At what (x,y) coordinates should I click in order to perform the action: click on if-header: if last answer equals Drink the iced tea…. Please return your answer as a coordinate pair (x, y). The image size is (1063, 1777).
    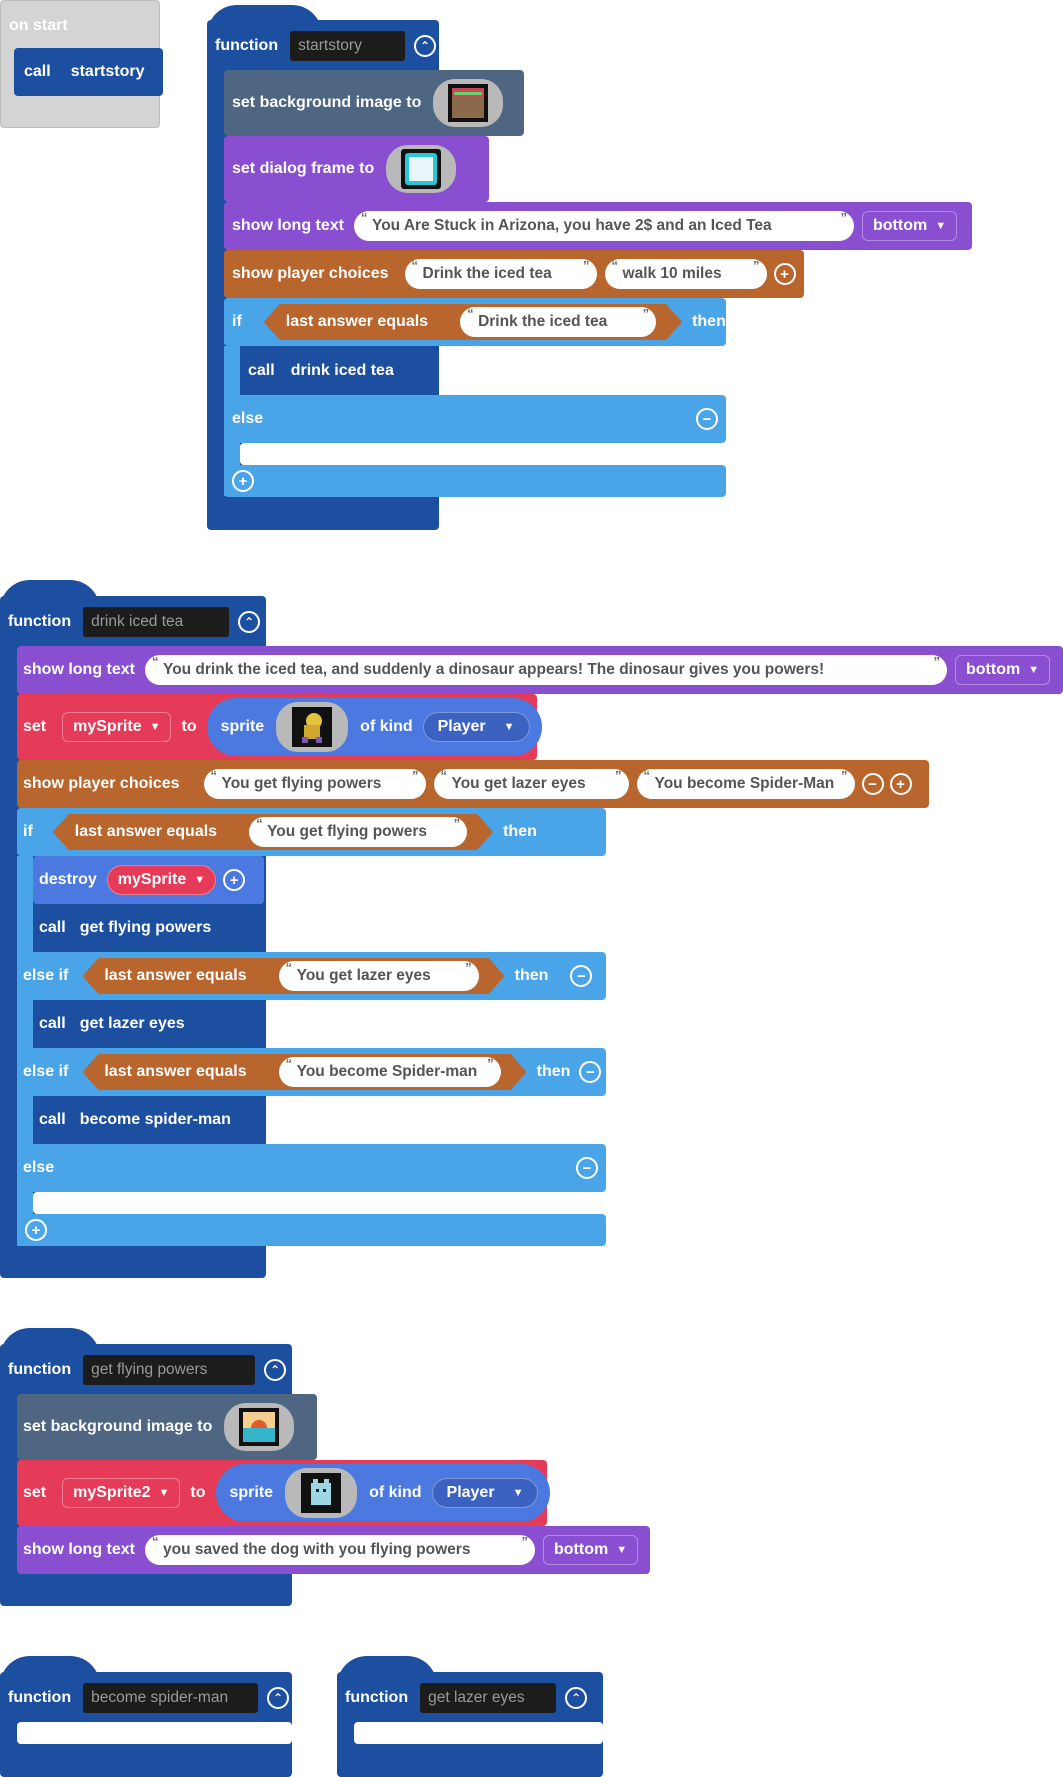
    Looking at the image, I should click on (475, 322).